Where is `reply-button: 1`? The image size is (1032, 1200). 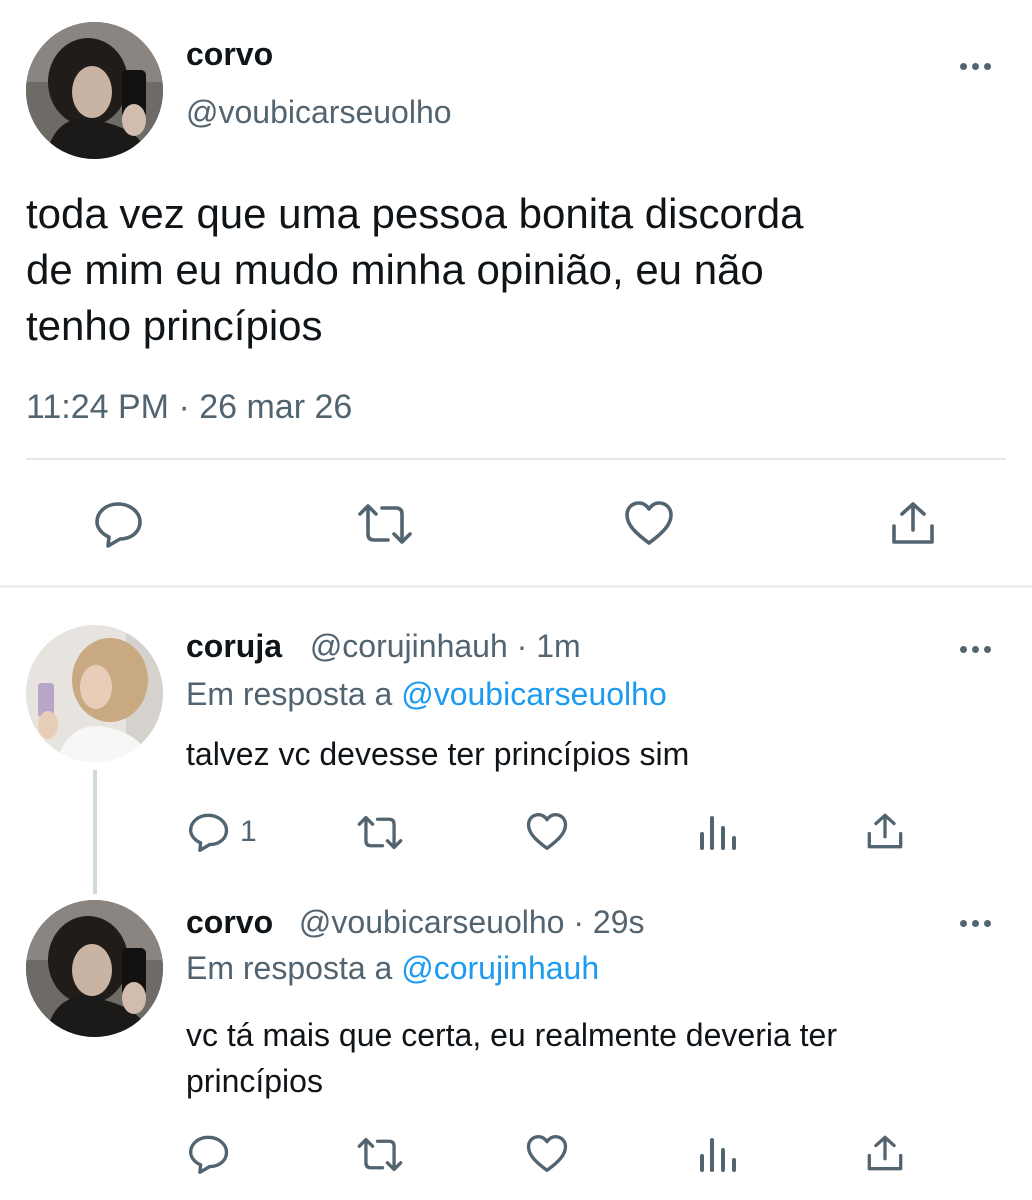
reply-button: 1 is located at coordinates (222, 832).